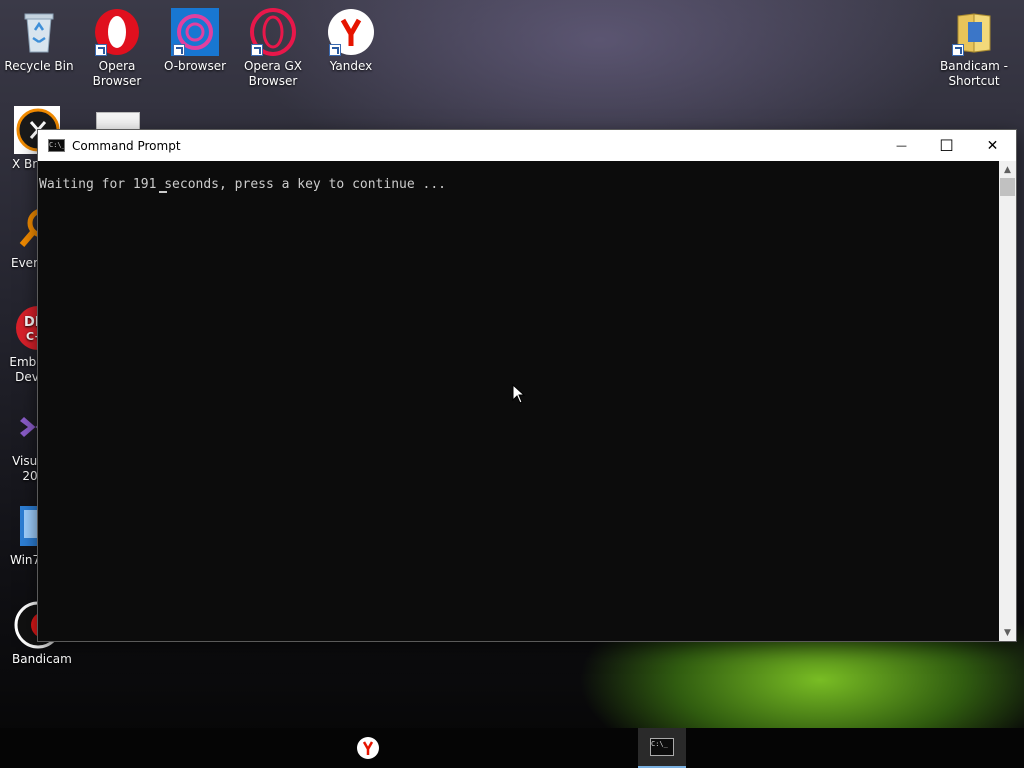  What do you see at coordinates (39, 32) in the screenshot?
I see `recycle-bin-icon` at bounding box center [39, 32].